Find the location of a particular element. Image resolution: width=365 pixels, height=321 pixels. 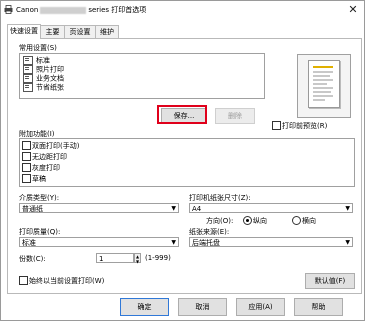

portrait-label: 纵向 is located at coordinates (260, 221).